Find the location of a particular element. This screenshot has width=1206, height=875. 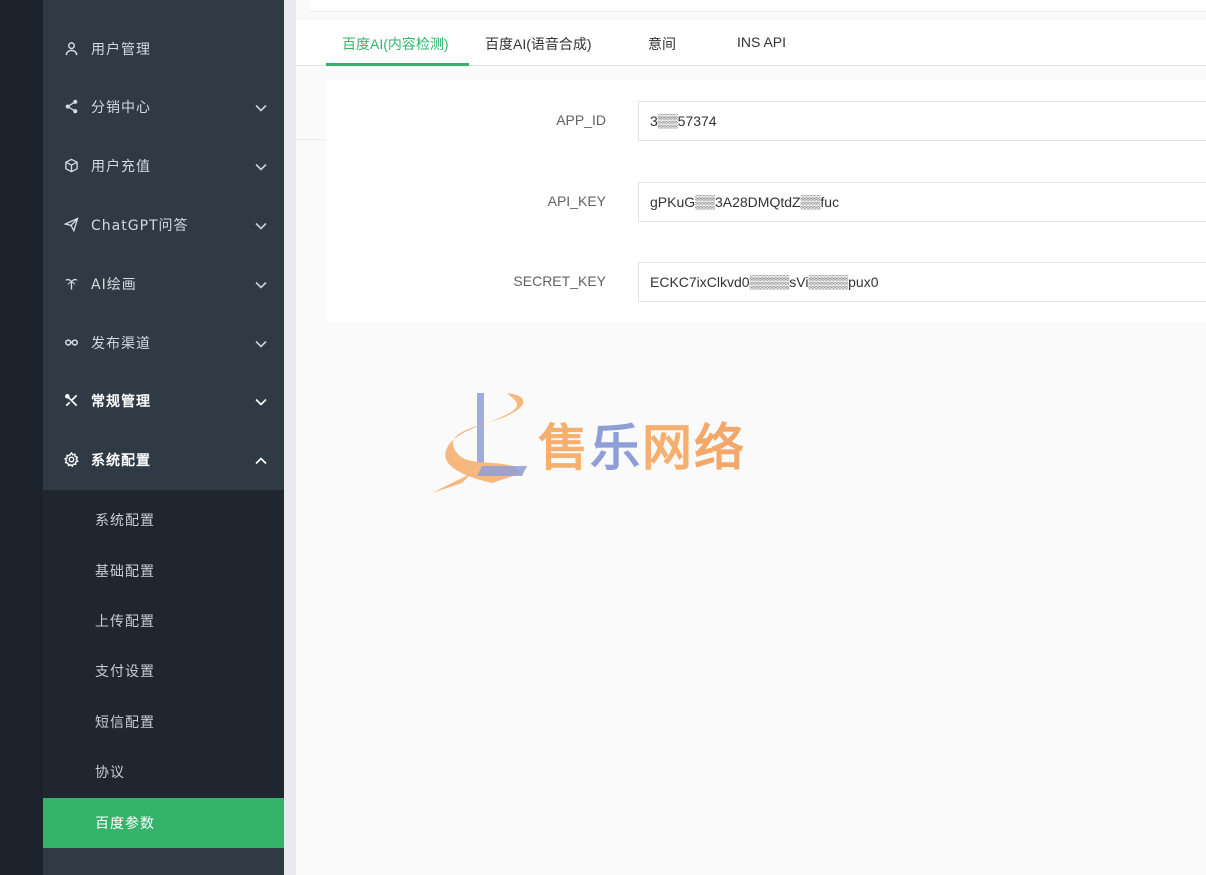

watermark-char: 乐 is located at coordinates (616, 448).